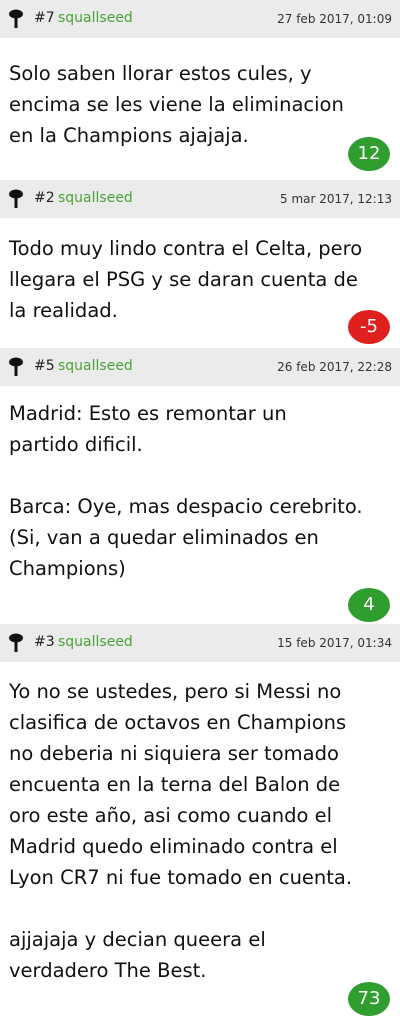 Image resolution: width=400 pixels, height=1028 pixels. Describe the element at coordinates (336, 199) in the screenshot. I see `comment-date: 5 mar 2017, 12:13` at that location.